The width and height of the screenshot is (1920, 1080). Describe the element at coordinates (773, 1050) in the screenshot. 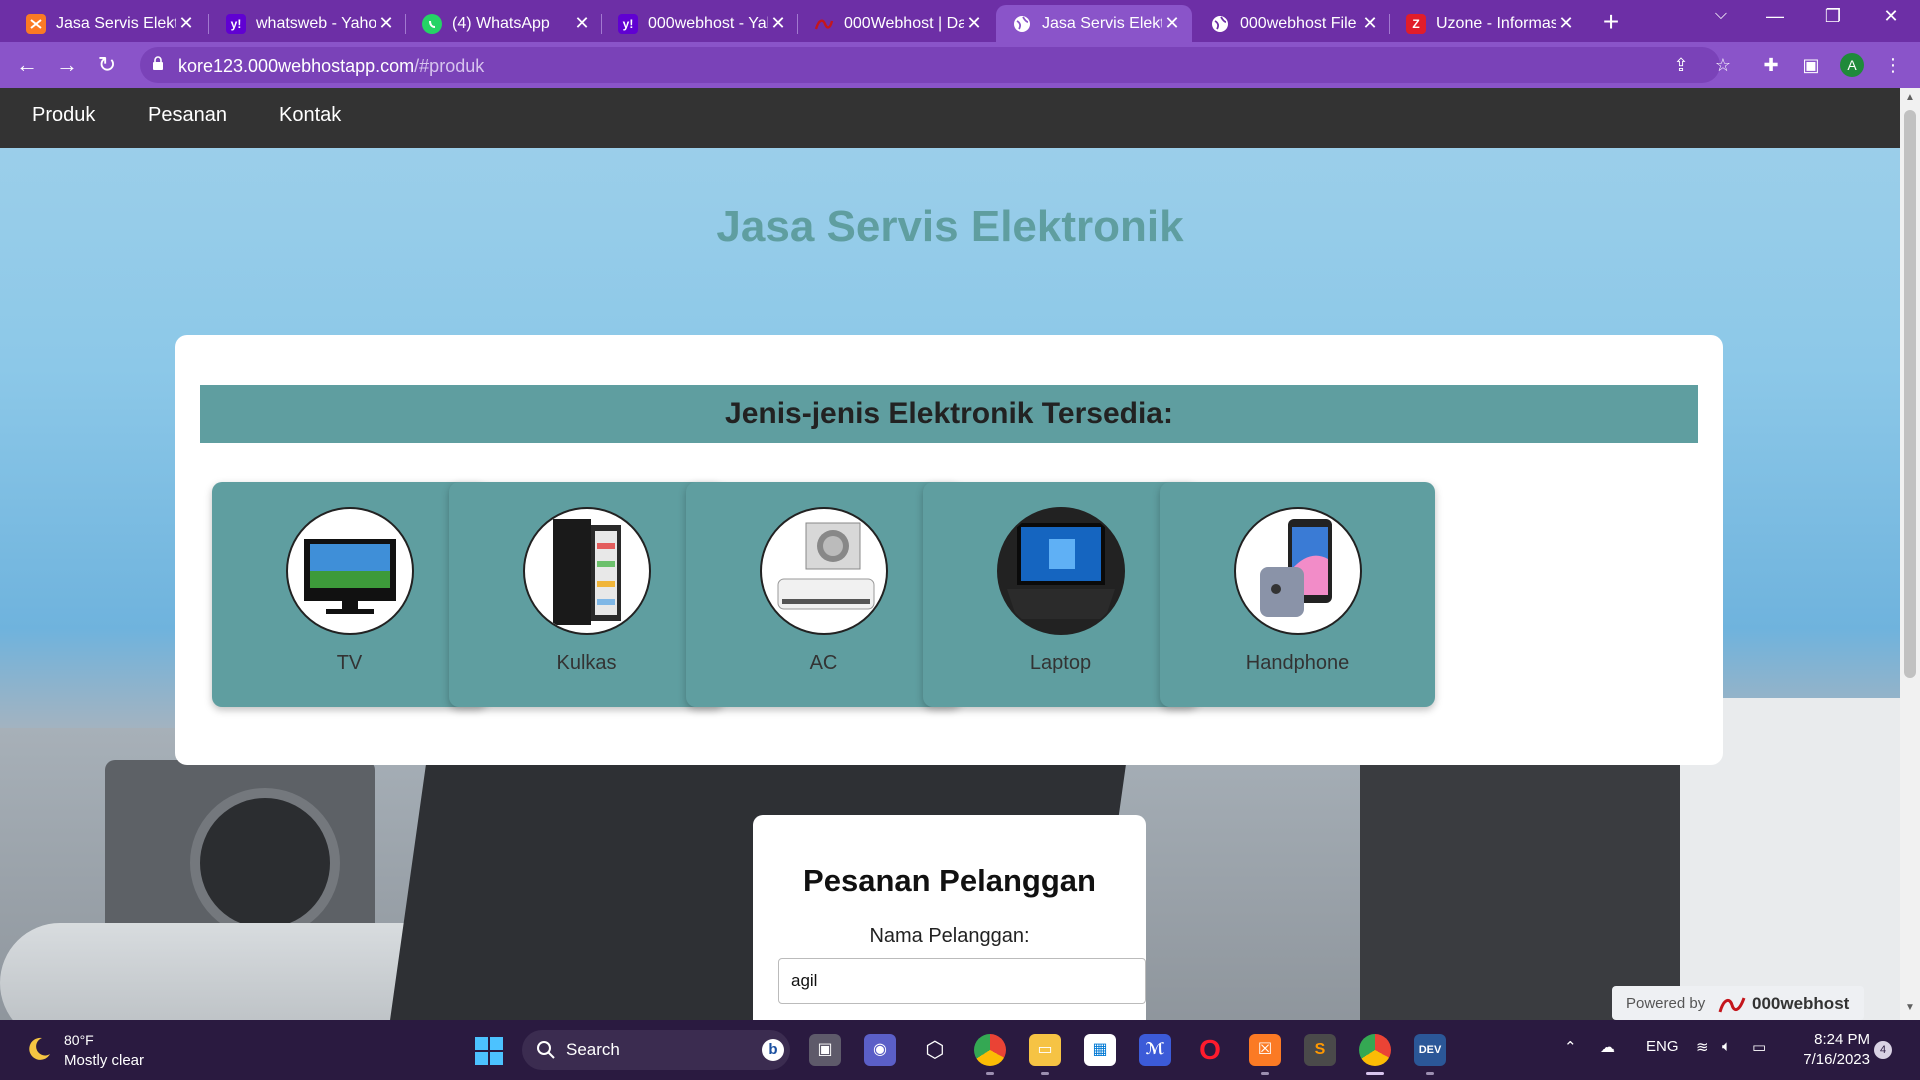

I see `bing-icon: b` at that location.